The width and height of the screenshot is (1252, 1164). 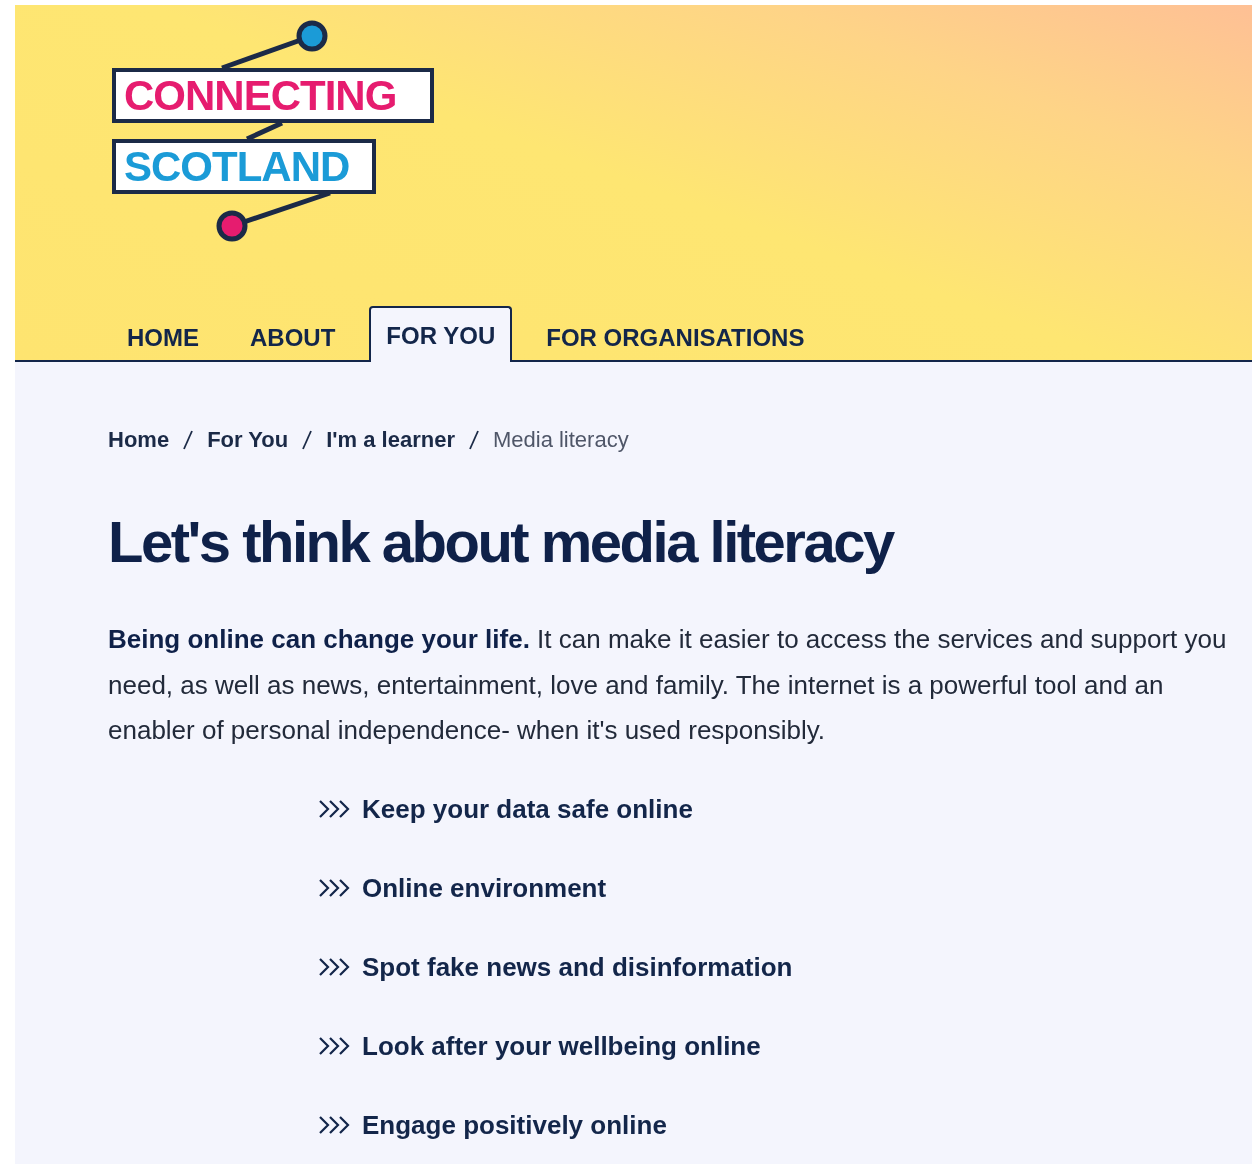 I want to click on topic-link: Keep your data safe online, so click(x=527, y=809).